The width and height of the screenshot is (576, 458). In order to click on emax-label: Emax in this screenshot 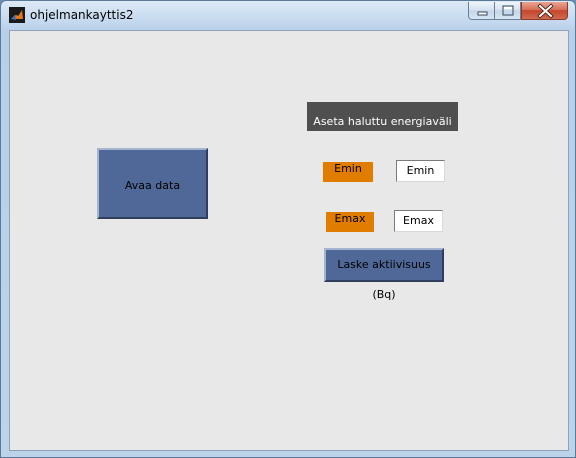, I will do `click(350, 222)`.